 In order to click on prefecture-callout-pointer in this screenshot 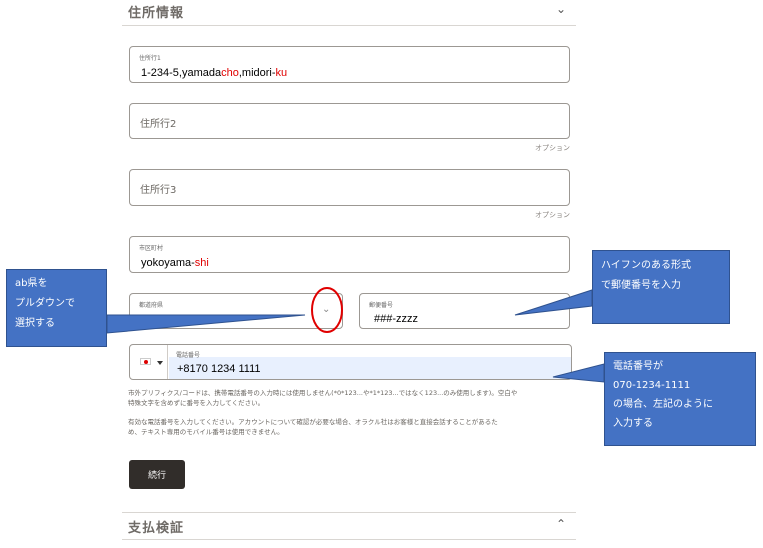, I will do `click(206, 324)`.